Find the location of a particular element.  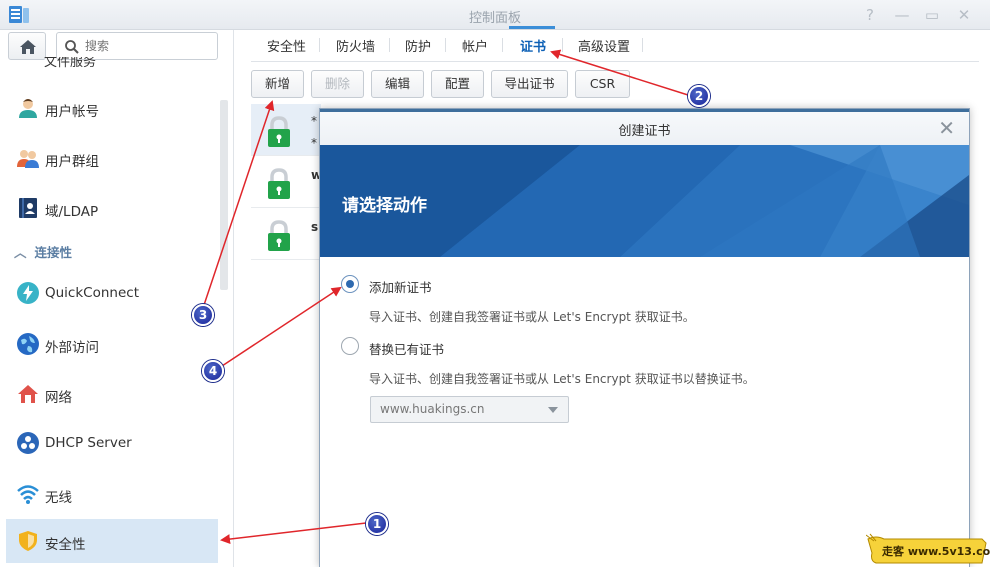

csr-button: CSR is located at coordinates (602, 84).